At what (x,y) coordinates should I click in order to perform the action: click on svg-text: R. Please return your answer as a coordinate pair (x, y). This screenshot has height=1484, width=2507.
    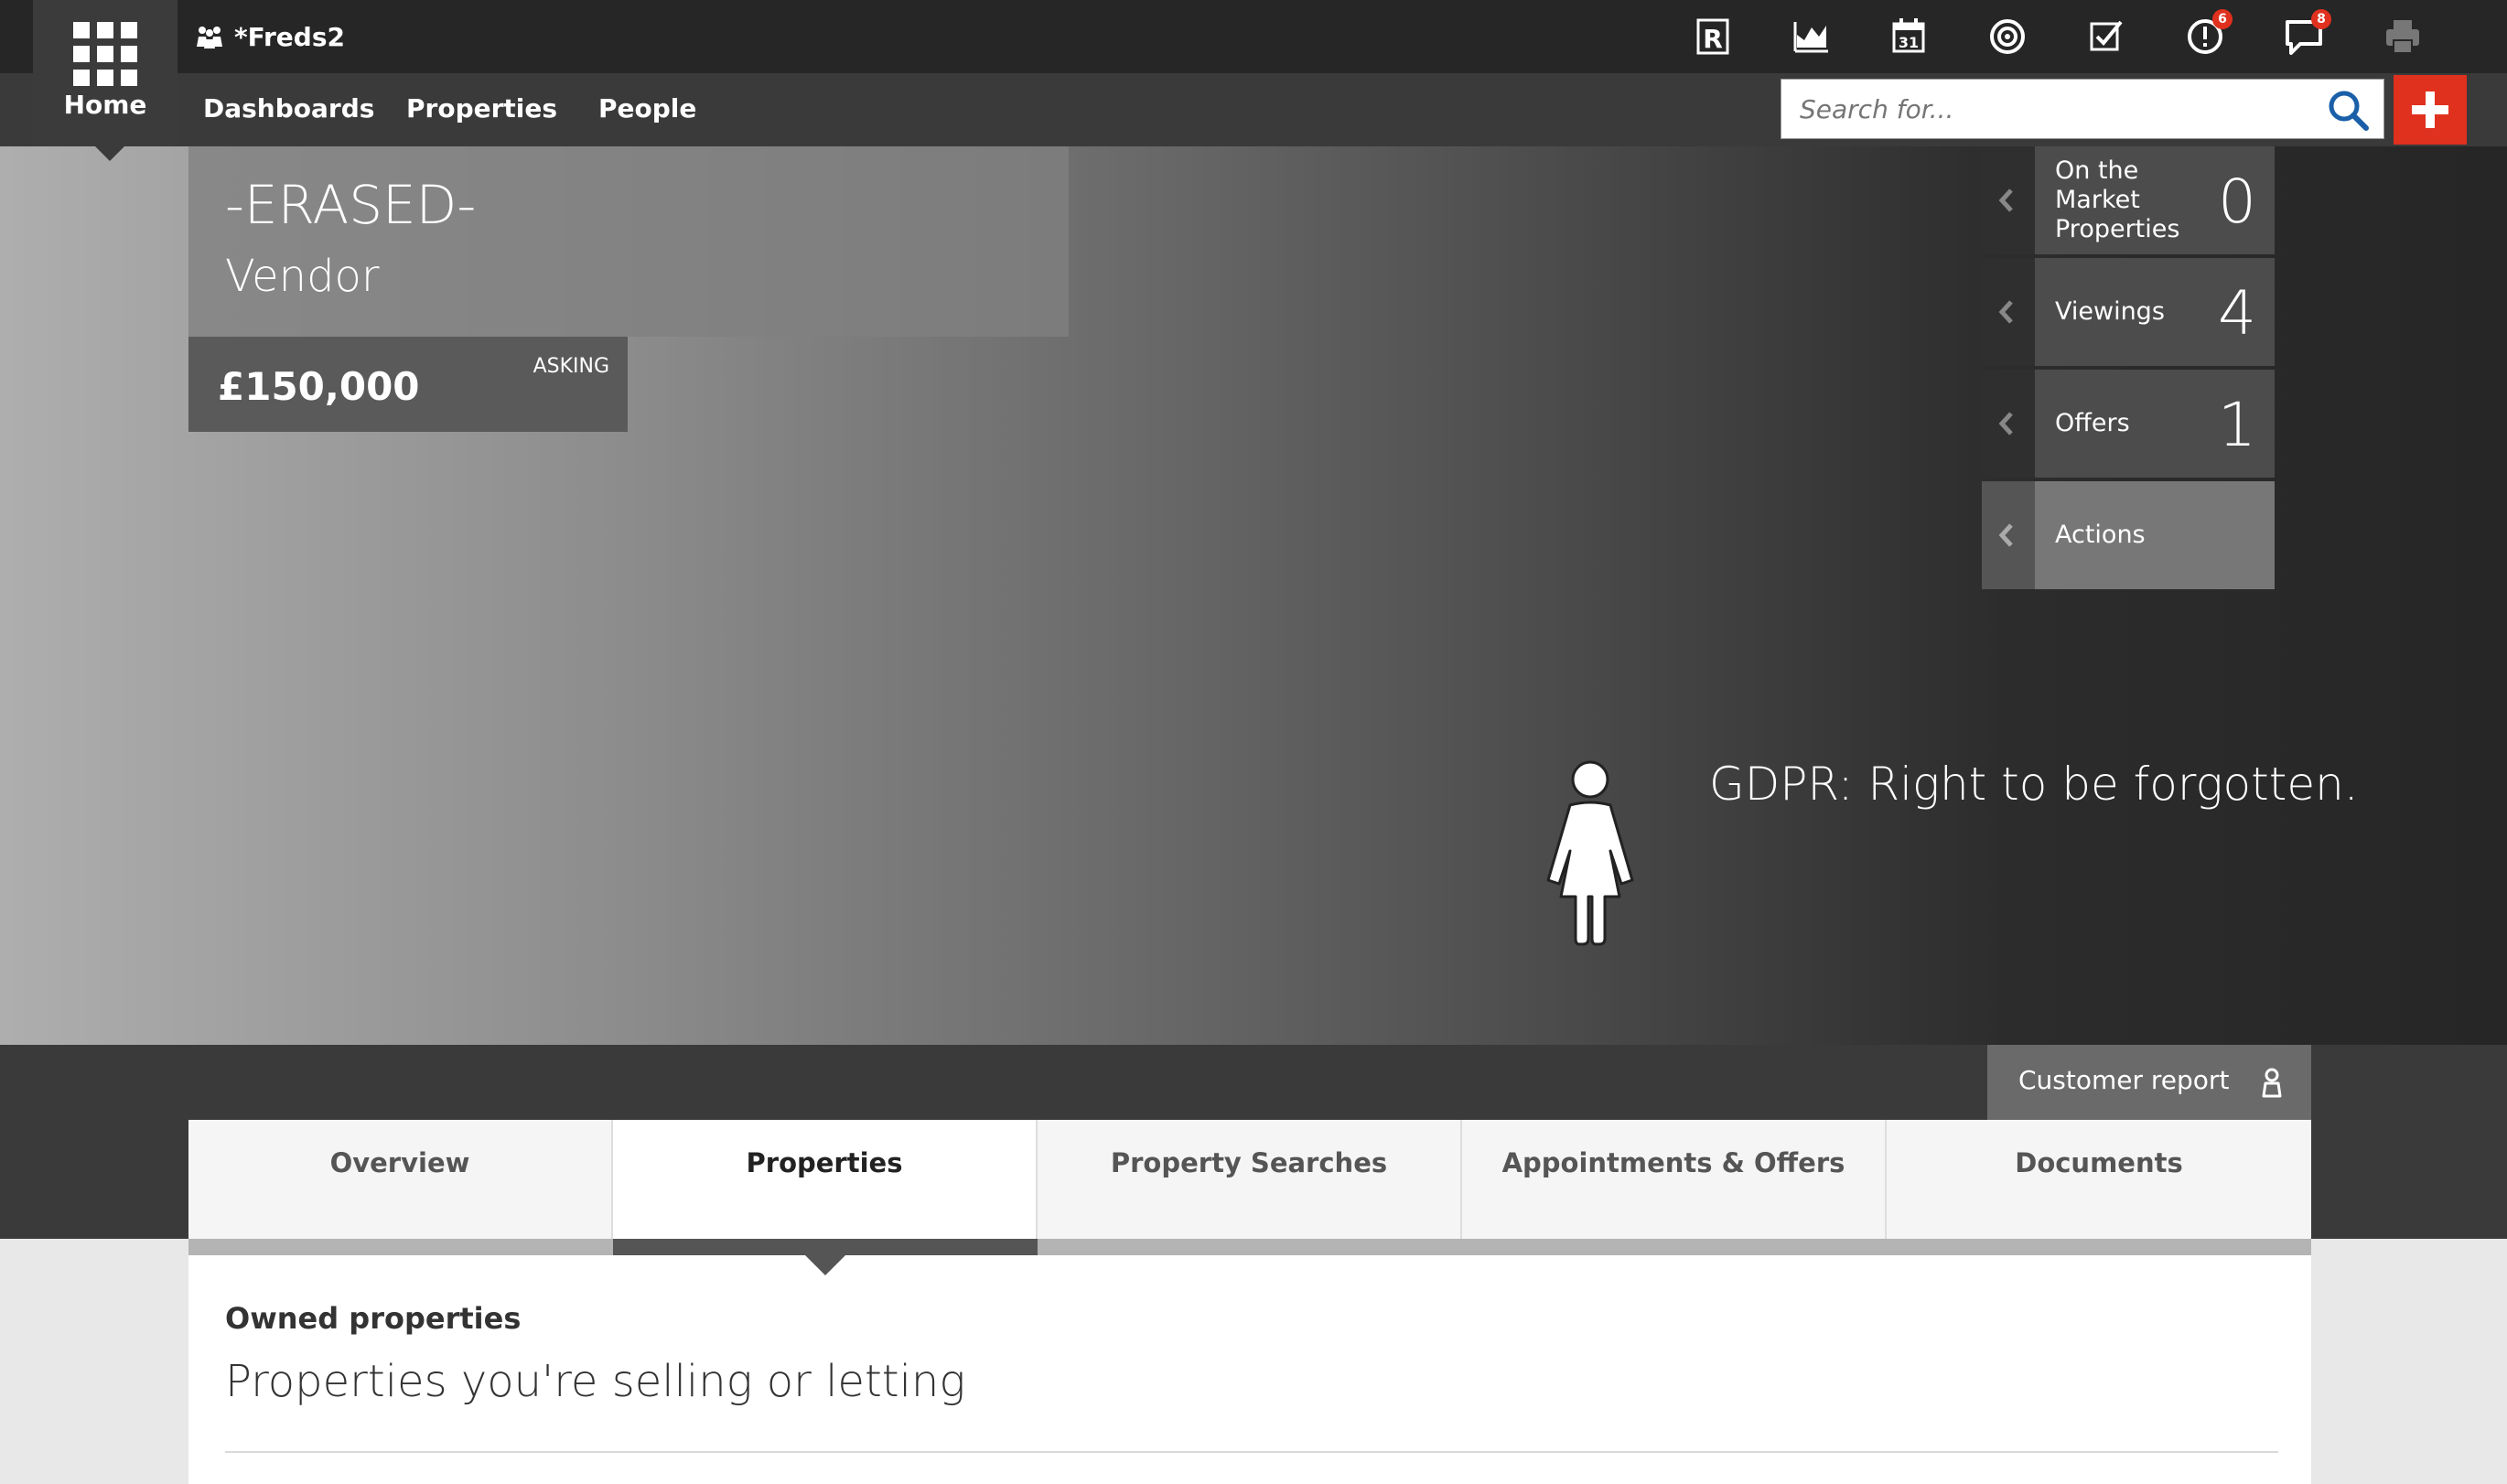
    Looking at the image, I should click on (1713, 39).